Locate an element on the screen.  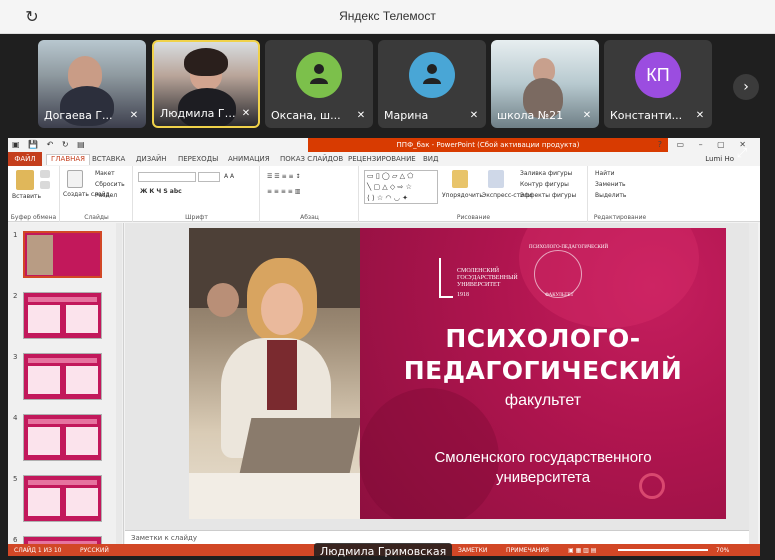
participant-tile: школа №21 ✕ is located at coordinates (545, 84).